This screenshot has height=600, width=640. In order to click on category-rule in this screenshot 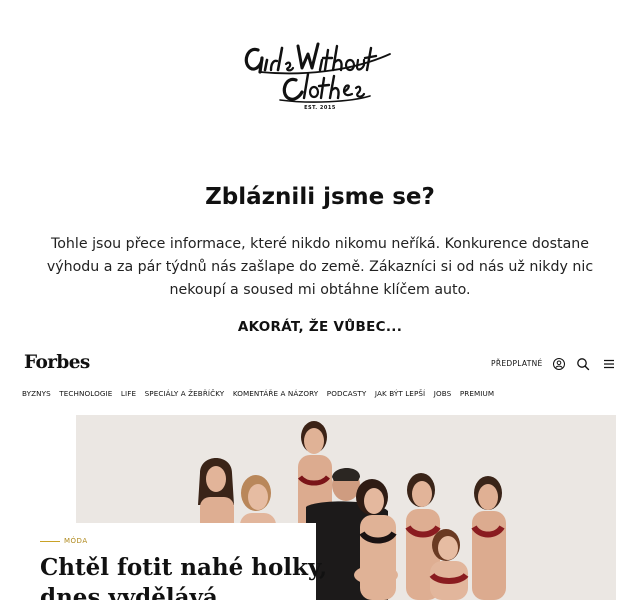, I will do `click(50, 541)`.